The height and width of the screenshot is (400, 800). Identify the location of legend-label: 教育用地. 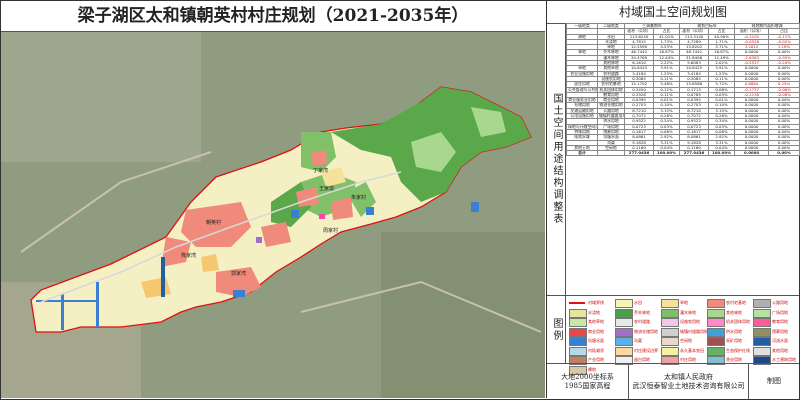
(780, 321).